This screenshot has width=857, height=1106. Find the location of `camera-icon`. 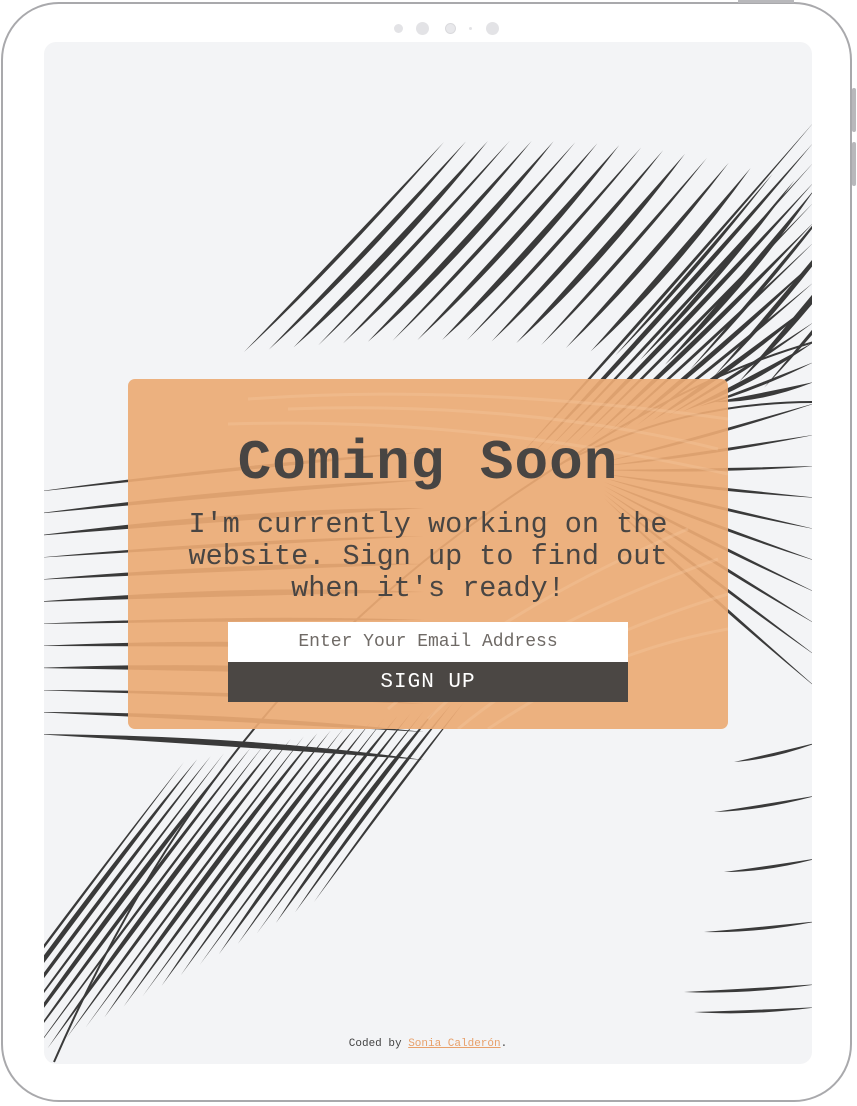

camera-icon is located at coordinates (422, 28).